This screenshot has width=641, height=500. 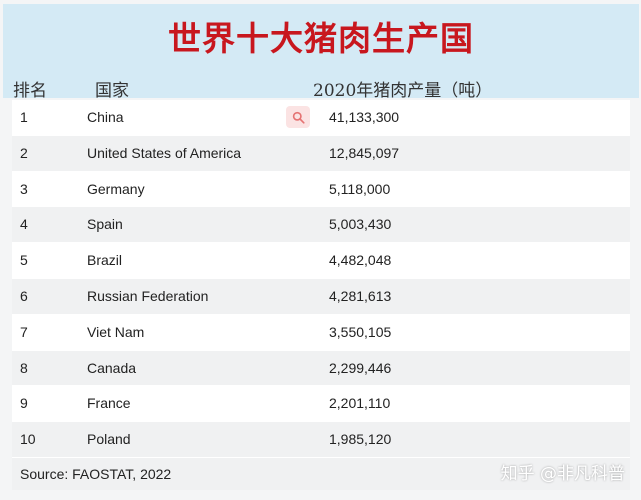 What do you see at coordinates (360, 403) in the screenshot?
I see `cell-production: 2,201,110` at bounding box center [360, 403].